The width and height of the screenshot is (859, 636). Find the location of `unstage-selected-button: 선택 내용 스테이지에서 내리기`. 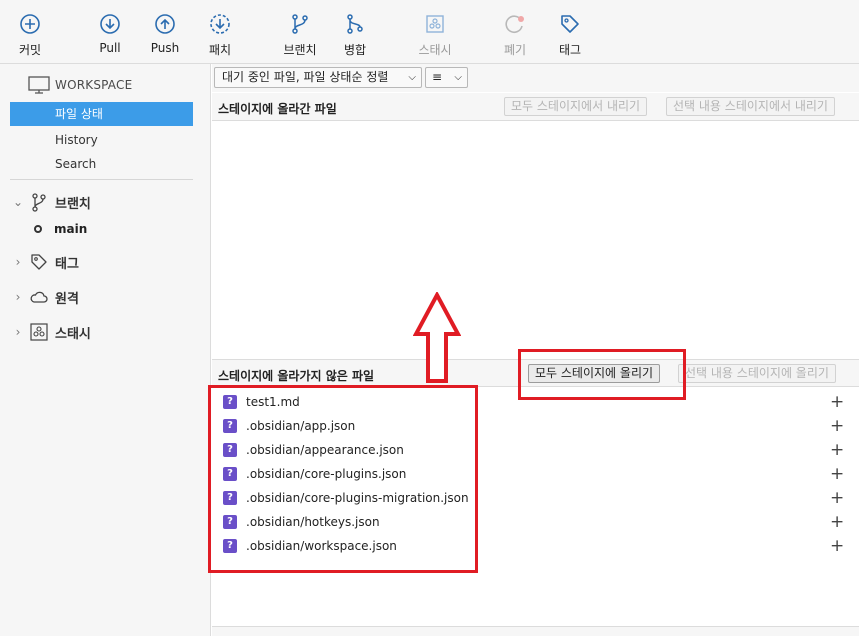

unstage-selected-button: 선택 내용 스테이지에서 내리기 is located at coordinates (750, 106).